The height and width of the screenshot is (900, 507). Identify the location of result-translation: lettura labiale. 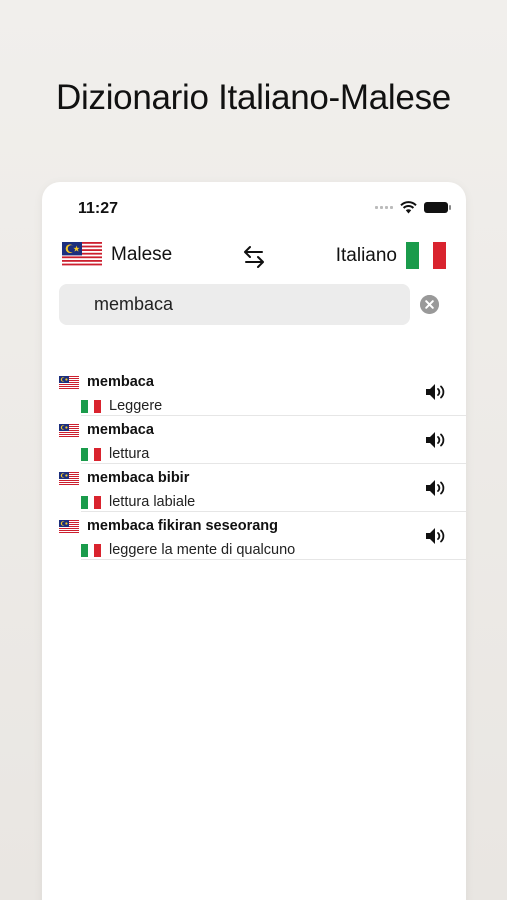
(152, 502).